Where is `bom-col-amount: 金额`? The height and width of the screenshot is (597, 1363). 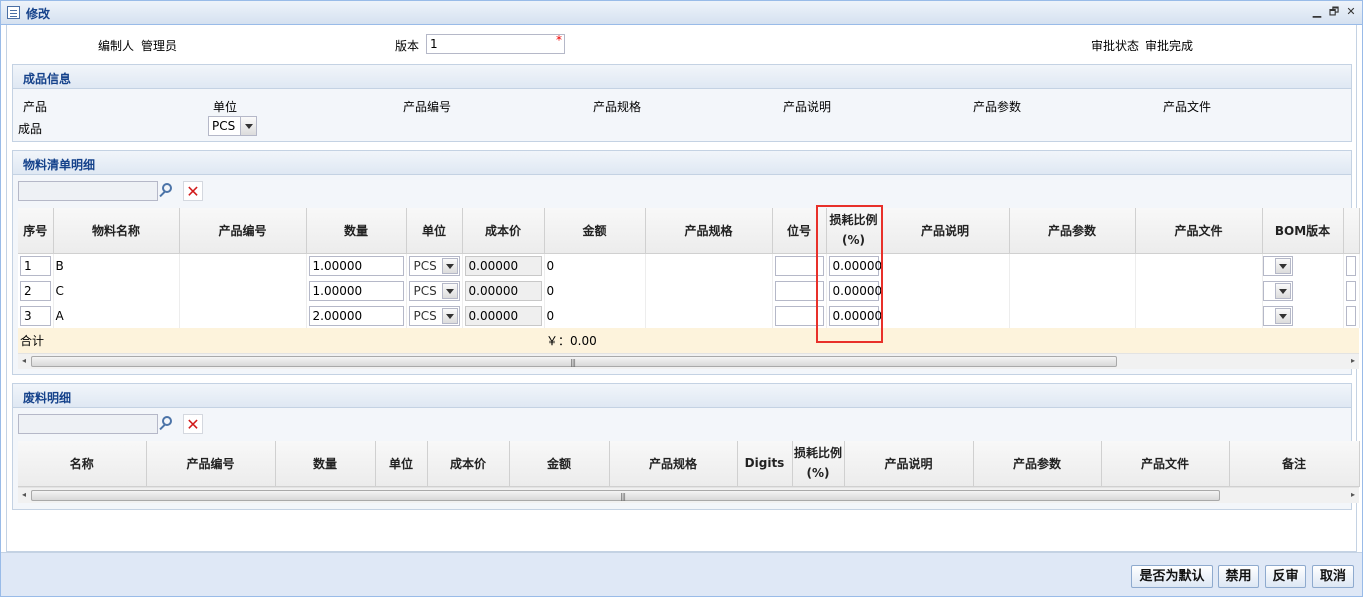 bom-col-amount: 金额 is located at coordinates (595, 231).